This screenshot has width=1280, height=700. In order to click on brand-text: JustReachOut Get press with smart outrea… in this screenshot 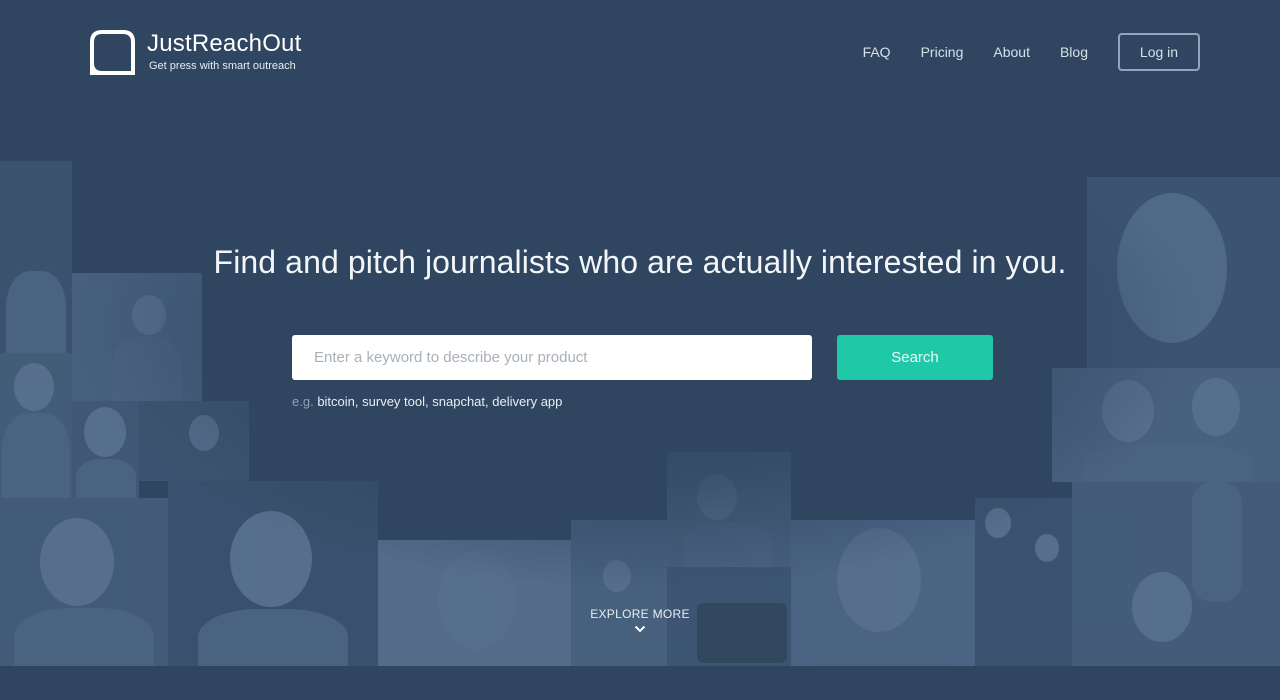, I will do `click(224, 51)`.